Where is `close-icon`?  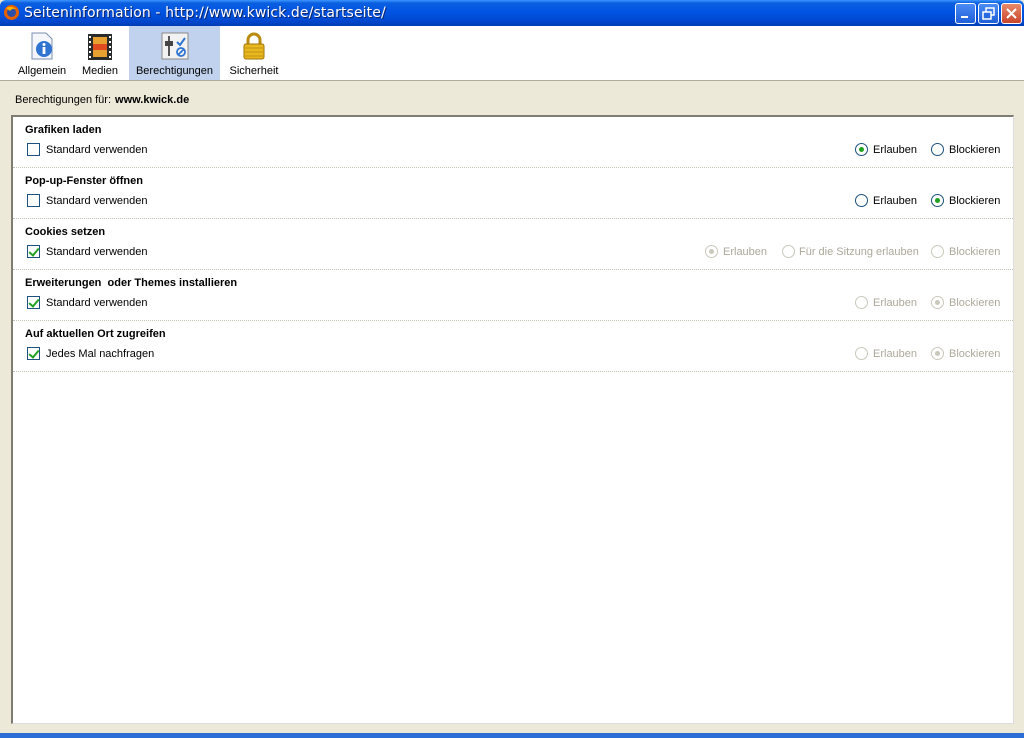 close-icon is located at coordinates (1011, 13).